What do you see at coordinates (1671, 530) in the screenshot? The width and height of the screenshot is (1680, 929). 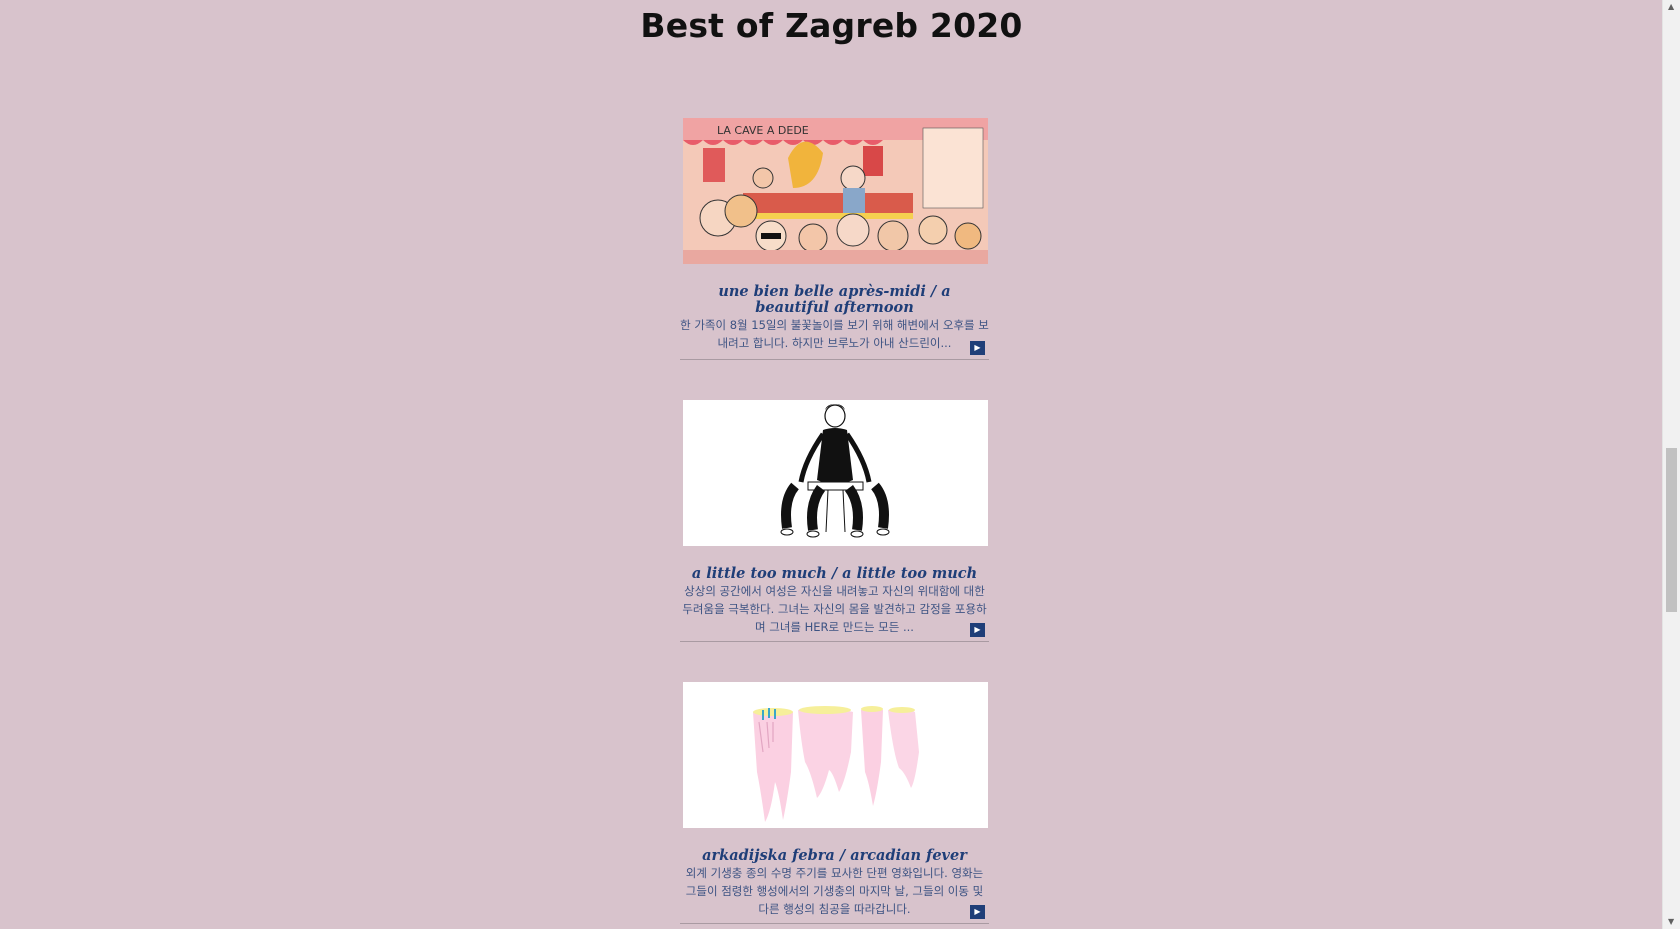 I see `scrollbar-thumb` at bounding box center [1671, 530].